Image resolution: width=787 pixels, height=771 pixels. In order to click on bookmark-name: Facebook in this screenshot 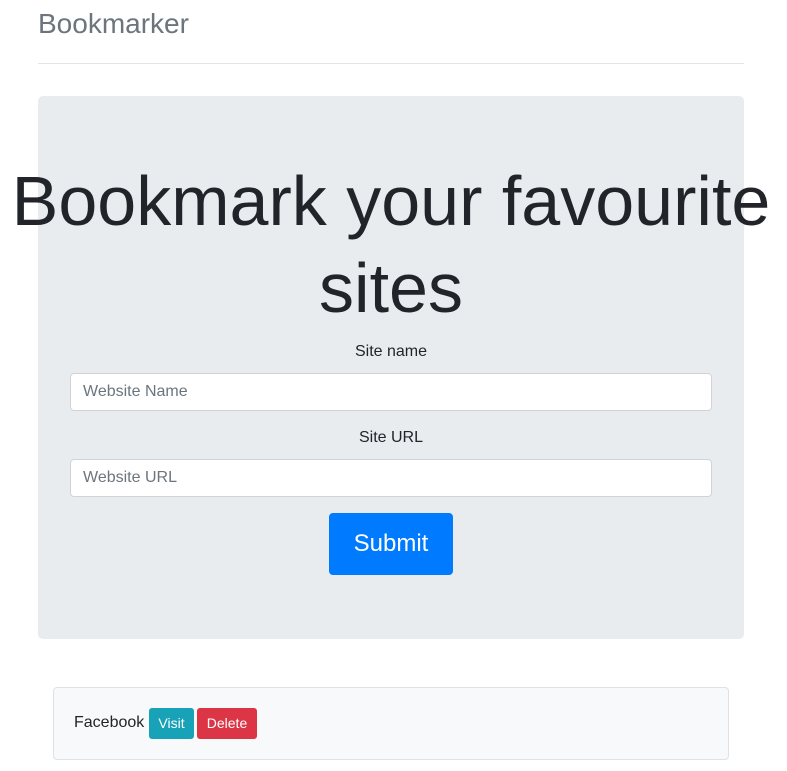, I will do `click(109, 722)`.